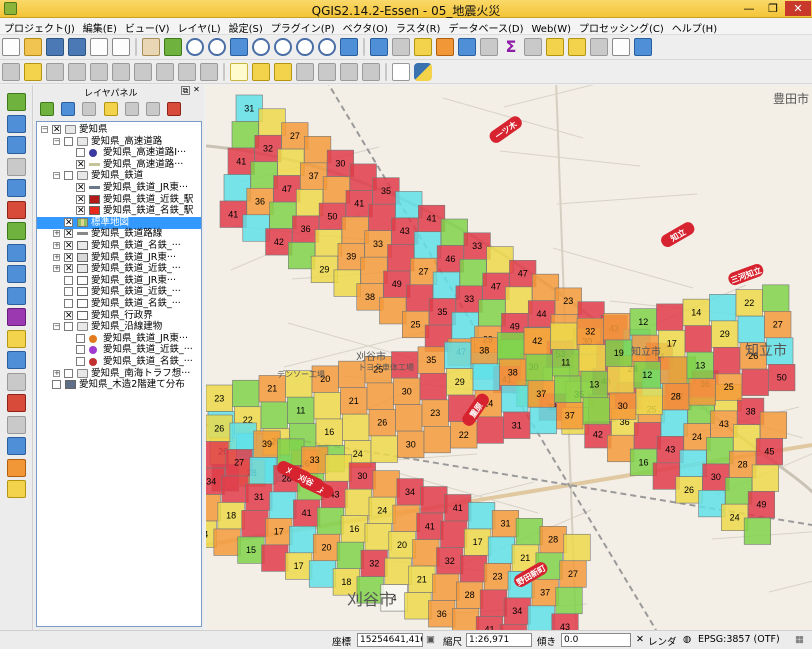 The height and width of the screenshot is (649, 812). What do you see at coordinates (401, 72) in the screenshot?
I see `python-console-icon` at bounding box center [401, 72].